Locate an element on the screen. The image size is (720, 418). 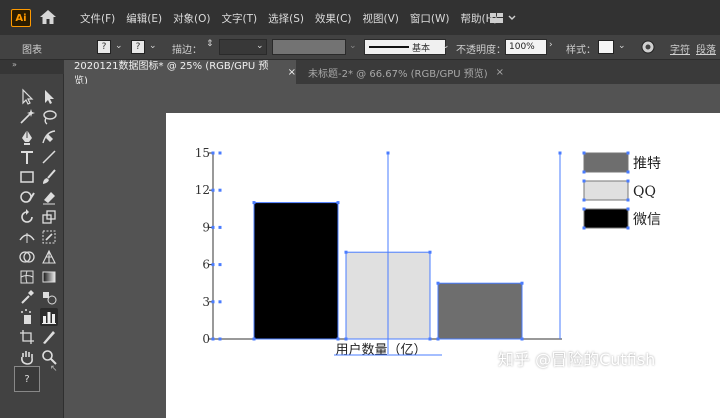
brush-label: 基本 is located at coordinates (421, 49).